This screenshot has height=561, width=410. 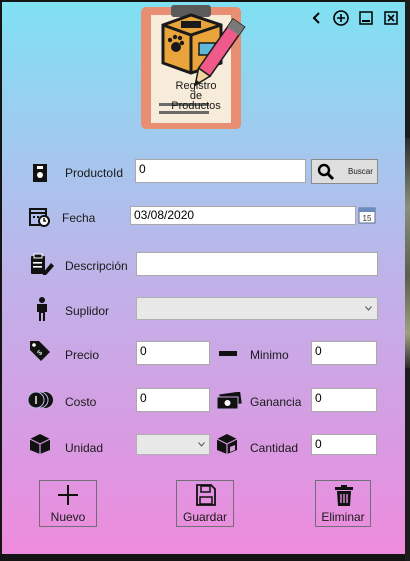 I want to click on svg-text: 15, so click(x=367, y=218).